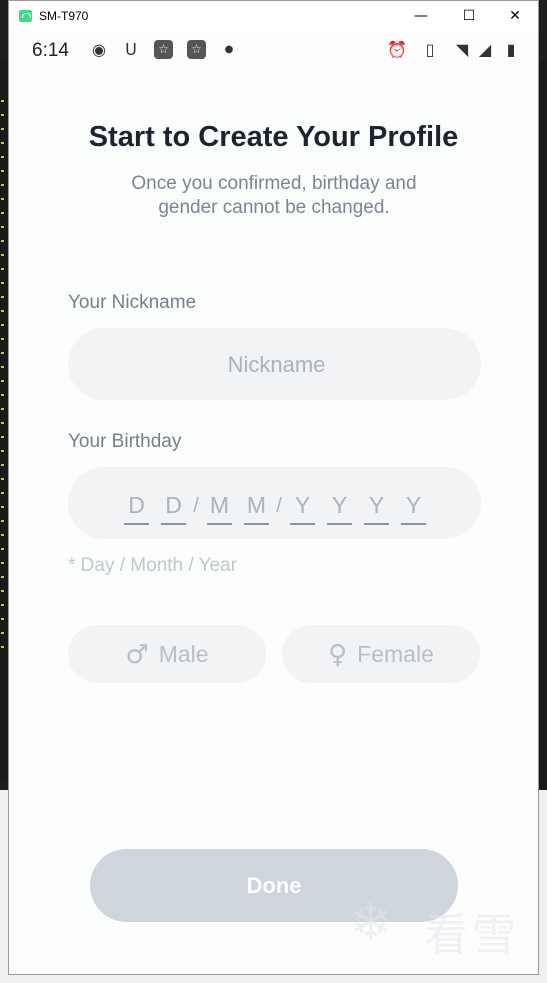 This screenshot has width=547, height=983. Describe the element at coordinates (543, 425) in the screenshot. I see `backdrop-right-strip` at that location.